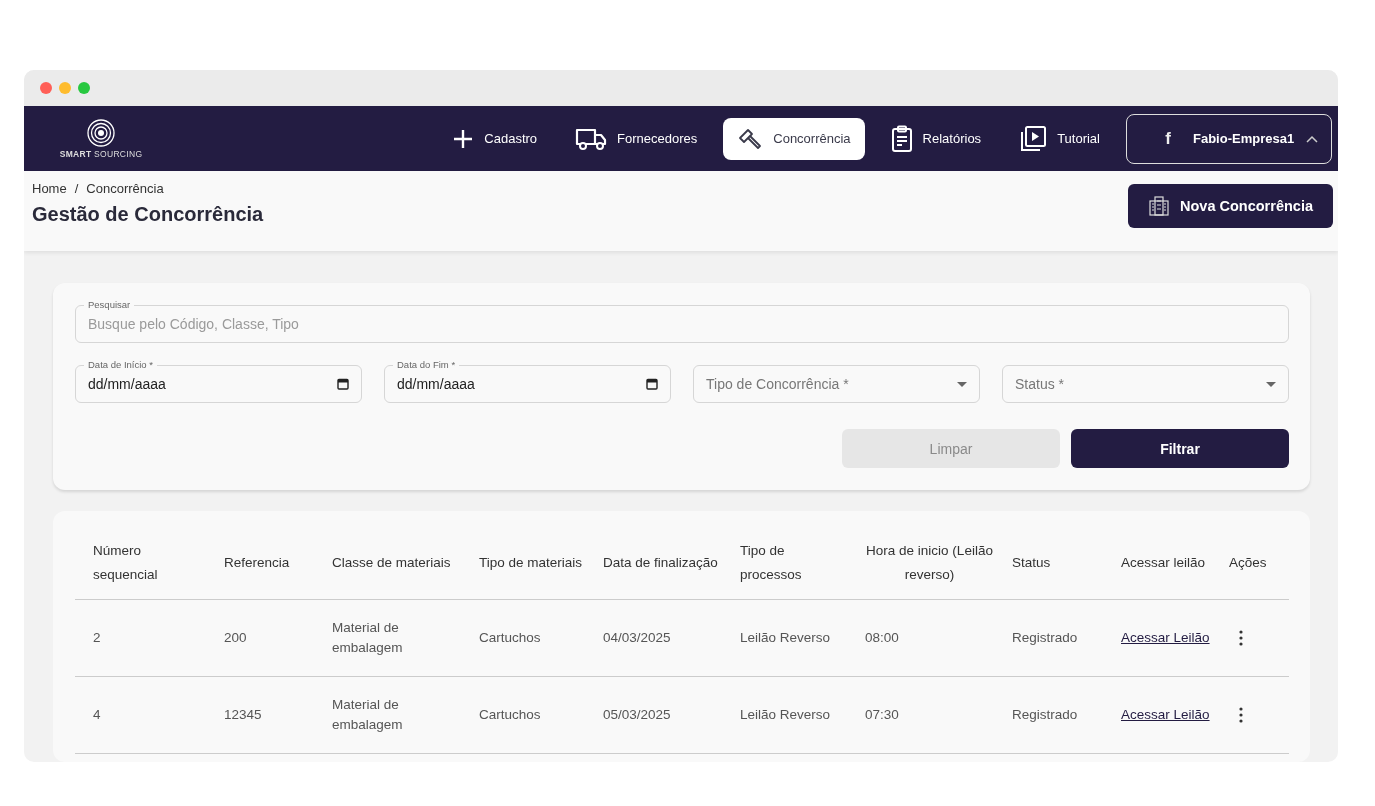  What do you see at coordinates (101, 132) in the screenshot?
I see `logo-icon` at bounding box center [101, 132].